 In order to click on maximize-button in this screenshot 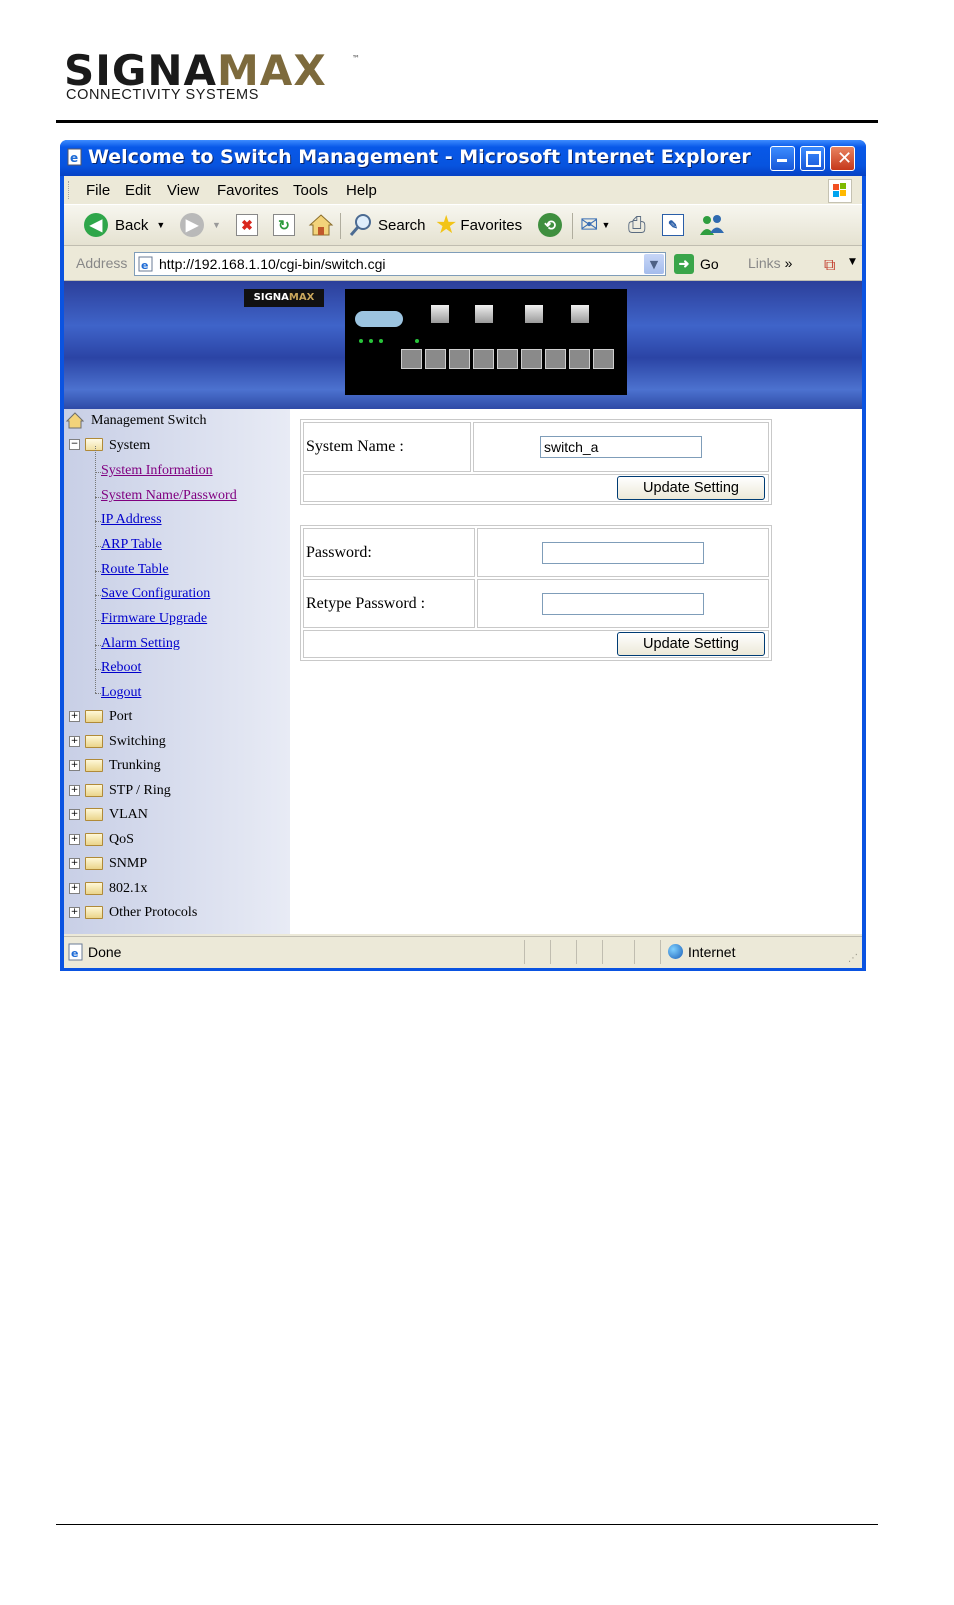, I will do `click(812, 158)`.